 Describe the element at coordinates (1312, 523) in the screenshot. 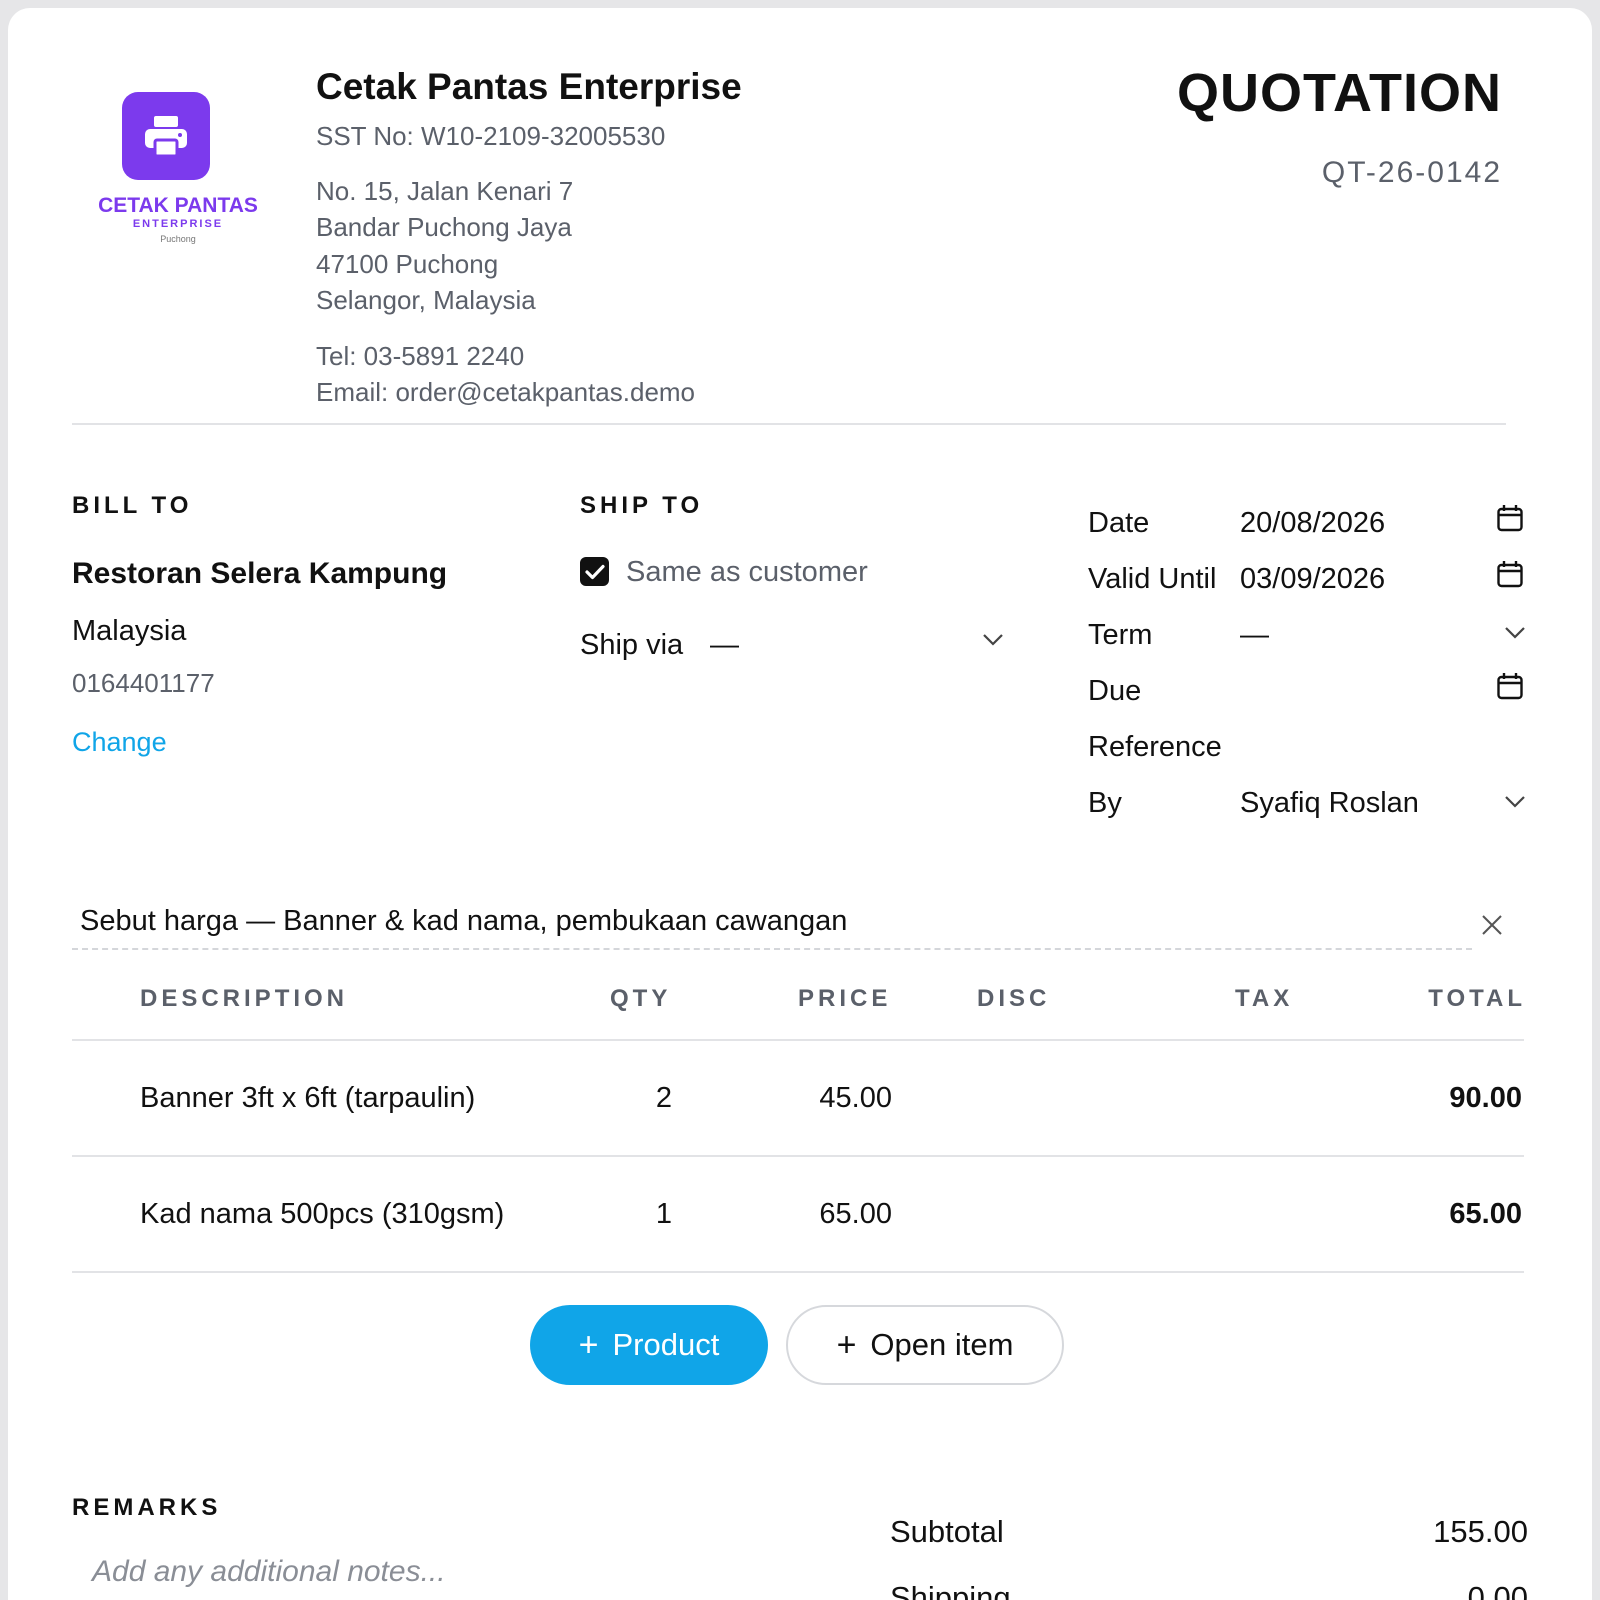

I see `date-input: 20/08/2026` at that location.